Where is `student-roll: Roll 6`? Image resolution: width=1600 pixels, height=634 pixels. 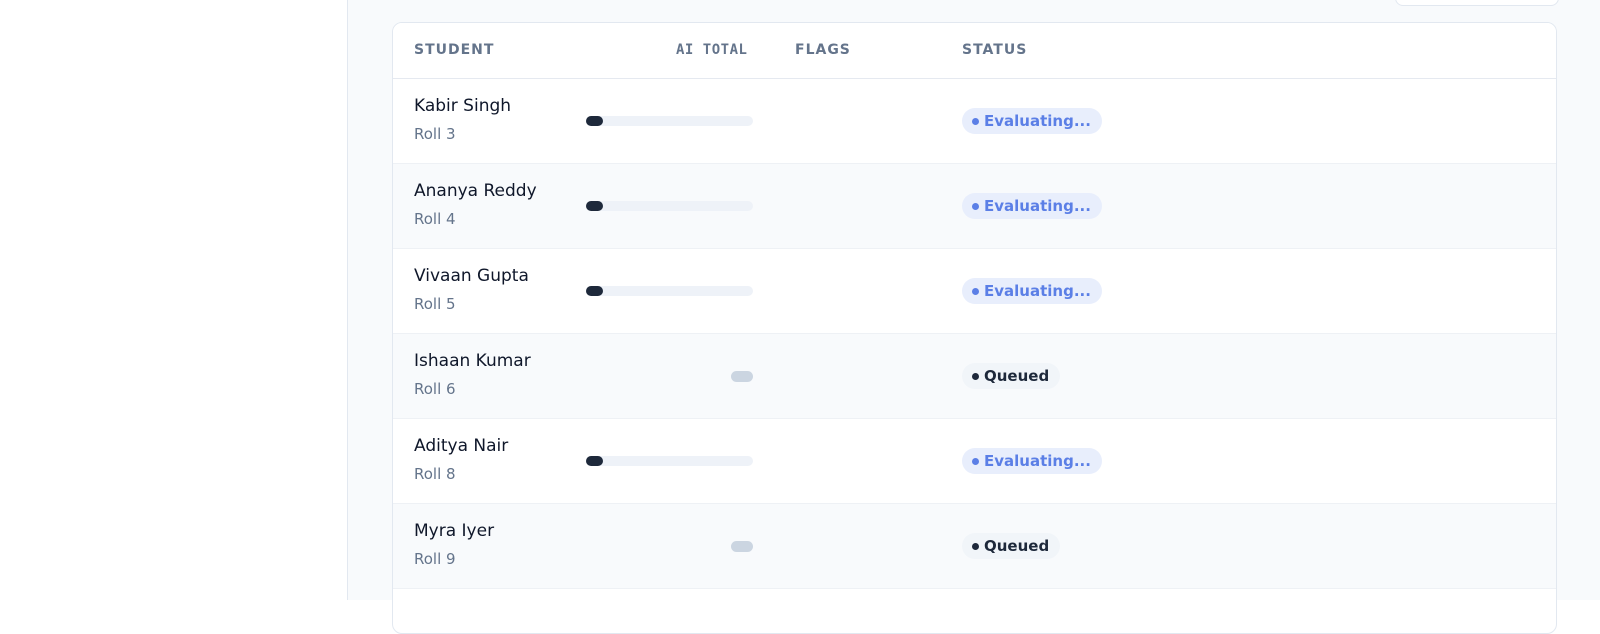
student-roll: Roll 6 is located at coordinates (435, 389).